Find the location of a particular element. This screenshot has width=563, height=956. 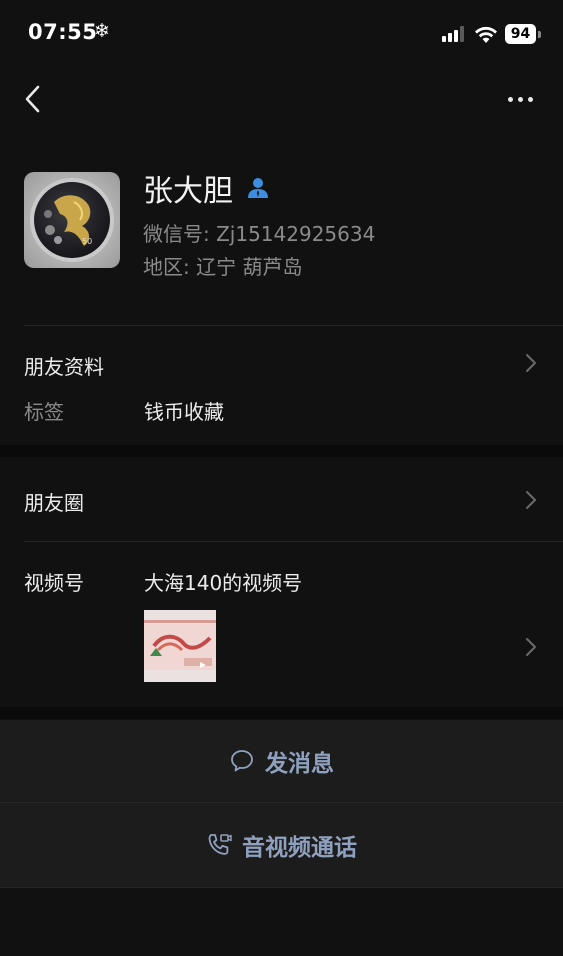

divider is located at coordinates (281, 887).